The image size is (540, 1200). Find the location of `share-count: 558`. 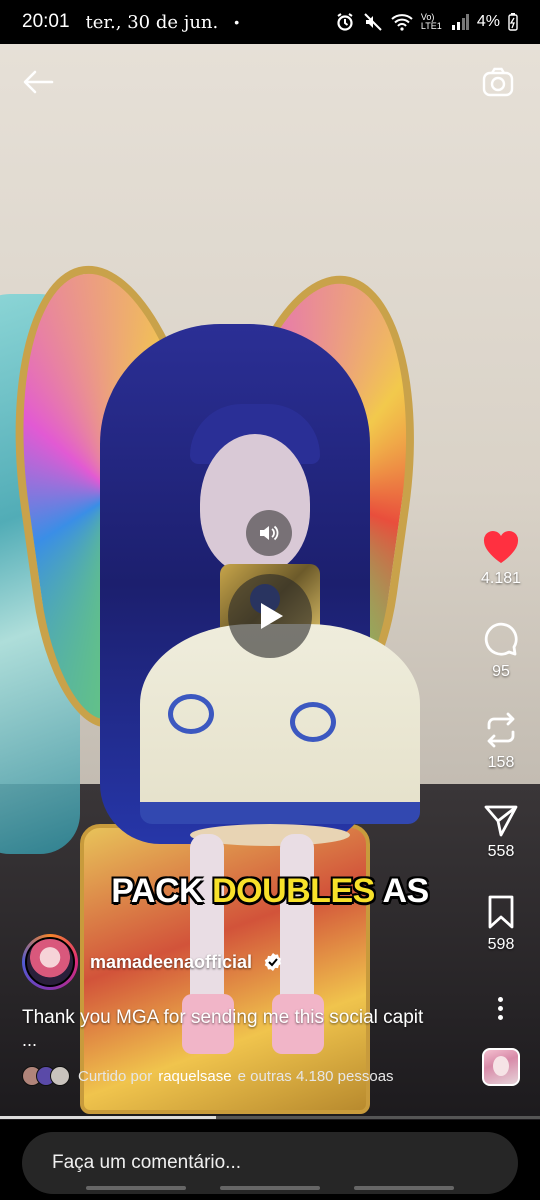

share-count: 558 is located at coordinates (501, 851).